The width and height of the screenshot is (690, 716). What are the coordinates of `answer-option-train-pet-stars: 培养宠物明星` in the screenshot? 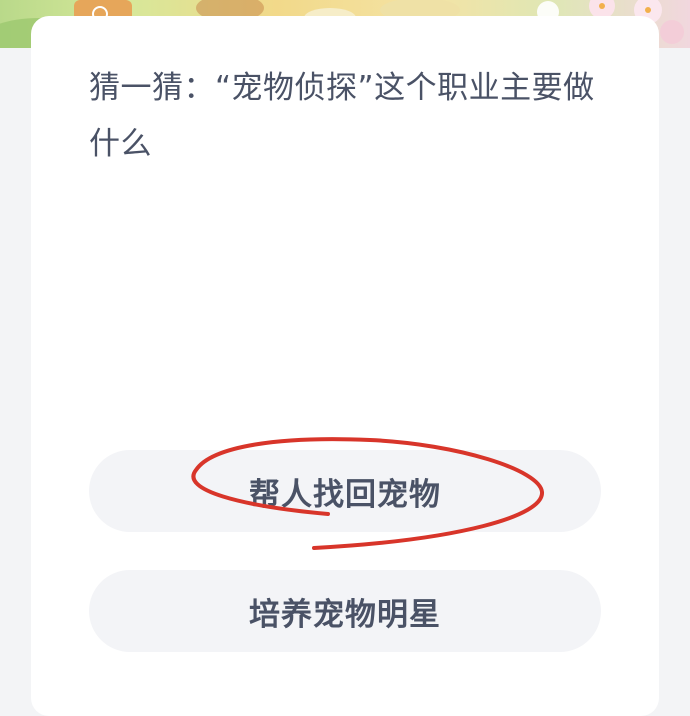 It's located at (345, 611).